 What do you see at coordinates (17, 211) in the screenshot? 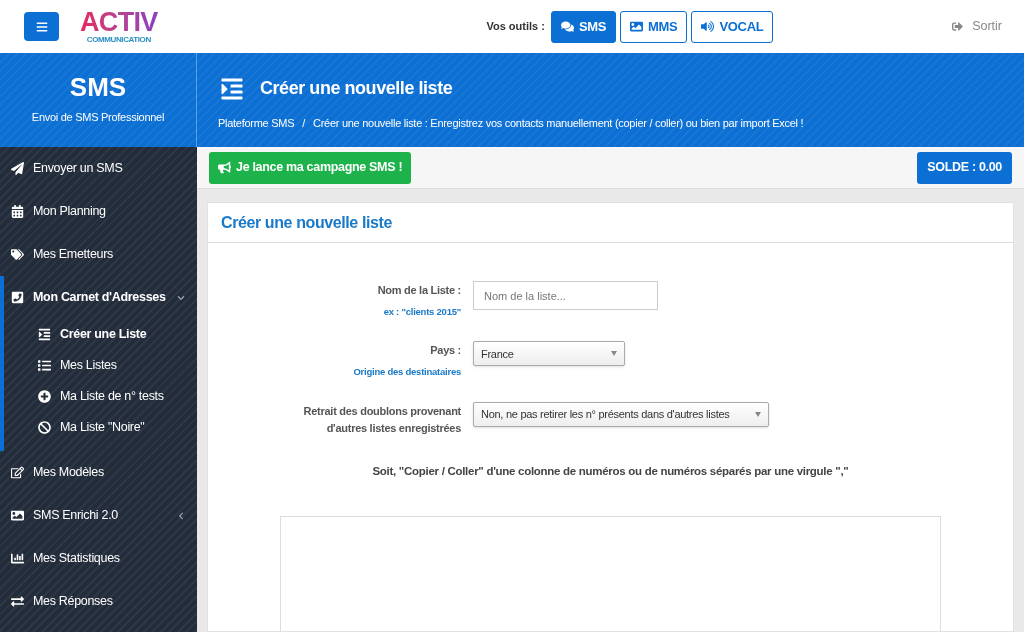
I see `calendar-icon` at bounding box center [17, 211].